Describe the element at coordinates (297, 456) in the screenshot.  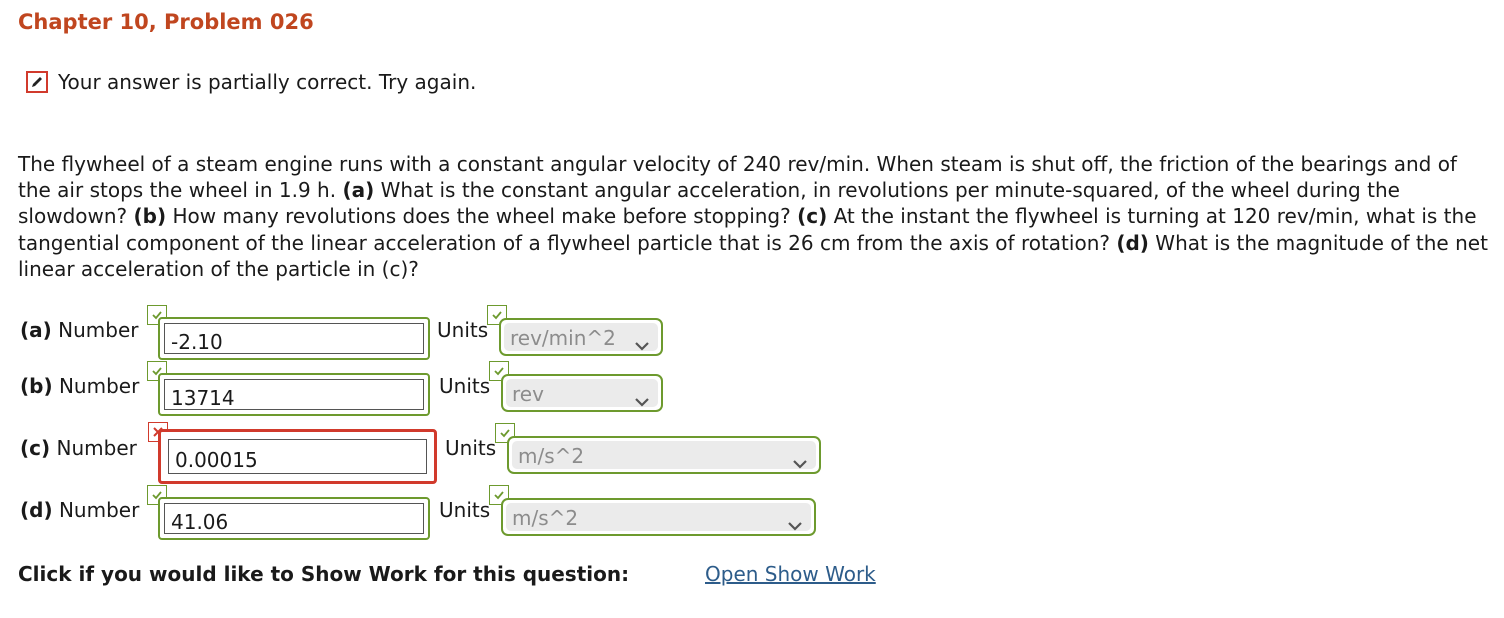
I see `part-c-number-input: 0.00015` at that location.